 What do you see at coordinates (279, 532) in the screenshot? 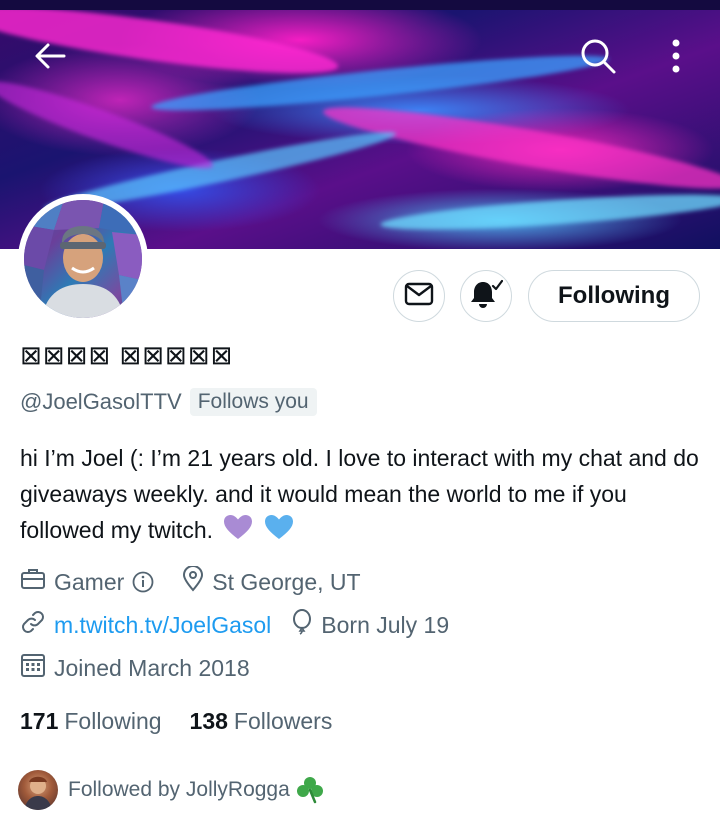
I see `blue-heart-icon` at bounding box center [279, 532].